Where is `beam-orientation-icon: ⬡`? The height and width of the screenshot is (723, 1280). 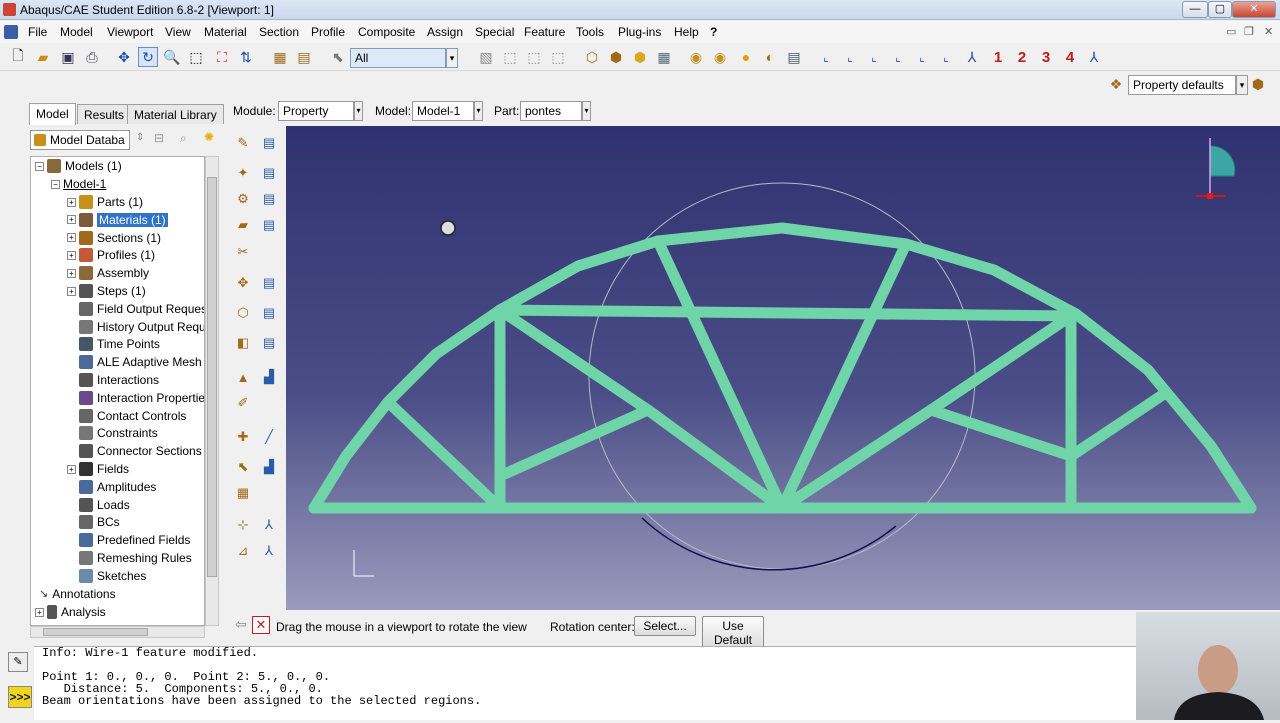 beam-orientation-icon: ⬡ is located at coordinates (243, 313).